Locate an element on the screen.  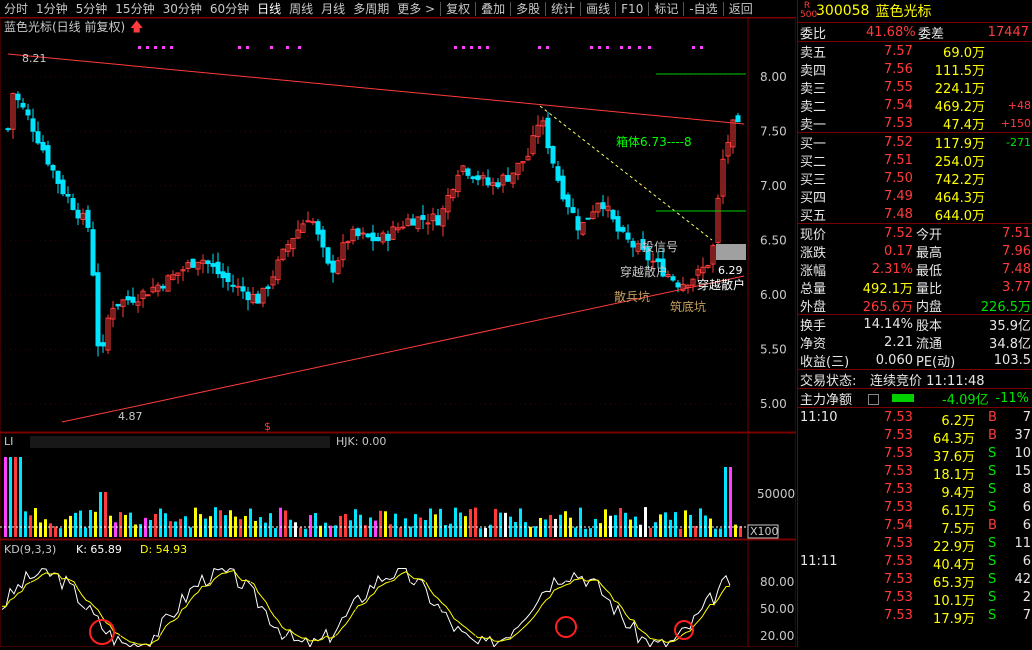
book-price: 7.50 is located at coordinates (898, 178).